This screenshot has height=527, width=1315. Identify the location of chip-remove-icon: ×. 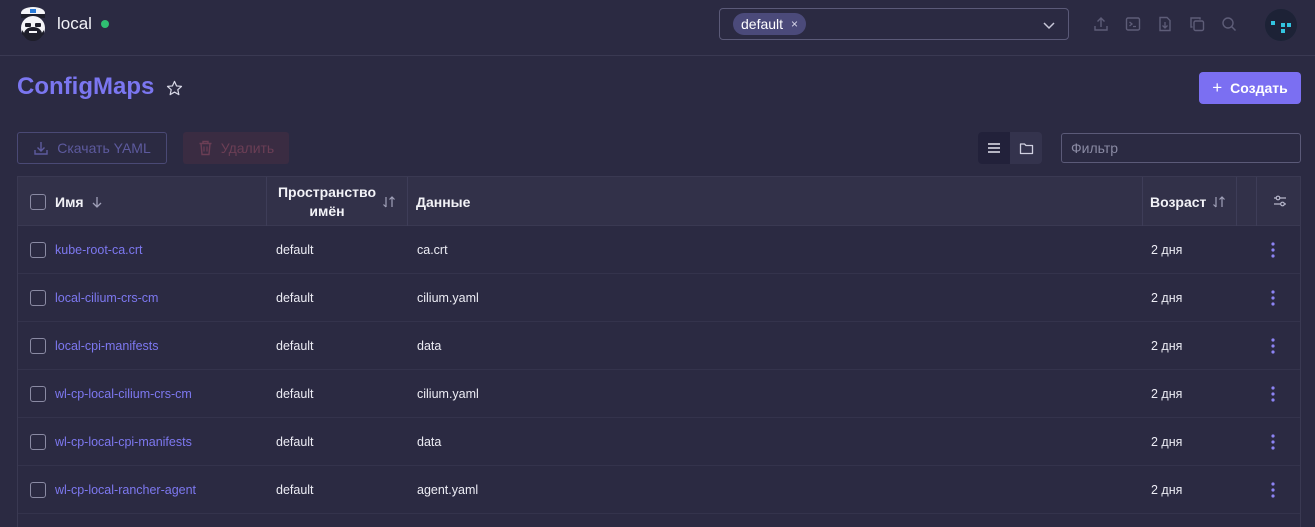
(794, 24).